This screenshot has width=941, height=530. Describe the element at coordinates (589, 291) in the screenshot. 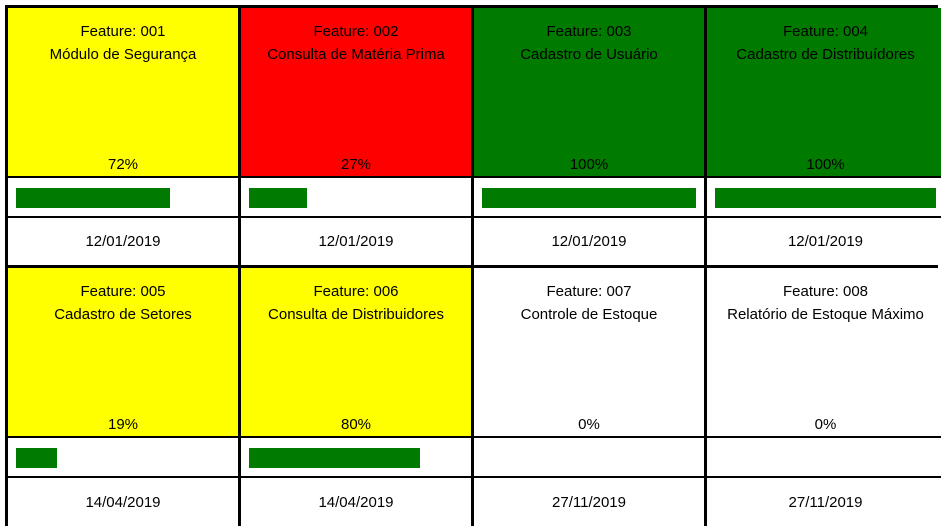

I see `feature-number: Feature: 007` at that location.